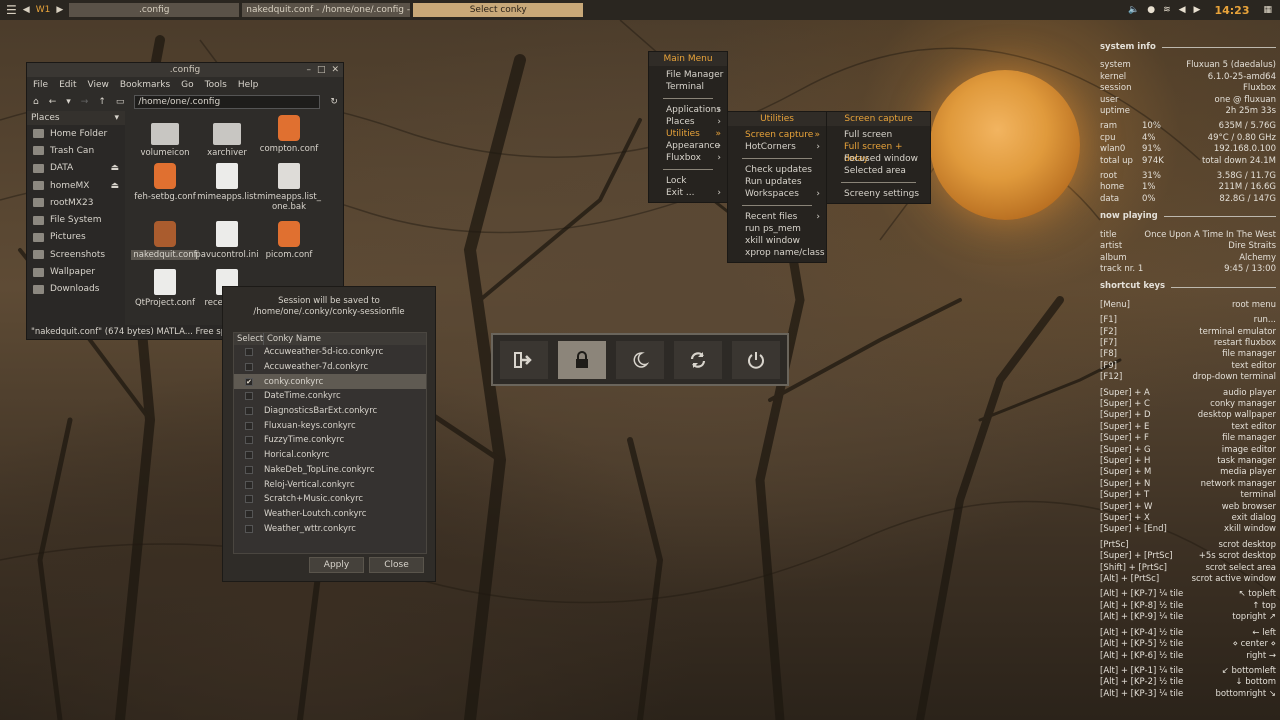  What do you see at coordinates (308, 70) in the screenshot?
I see `minimize-icon: –` at bounding box center [308, 70].